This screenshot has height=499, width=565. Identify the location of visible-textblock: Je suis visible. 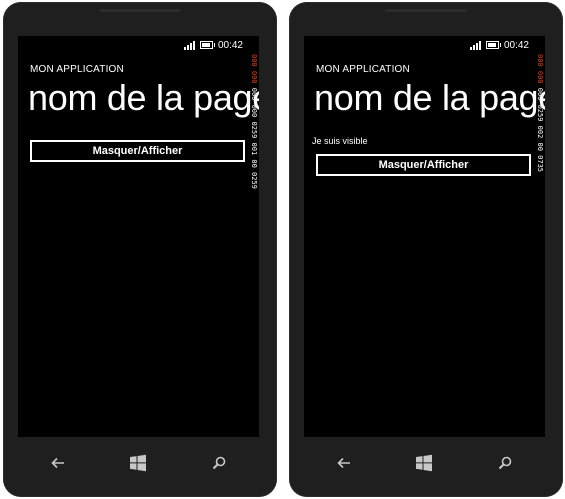
(340, 141).